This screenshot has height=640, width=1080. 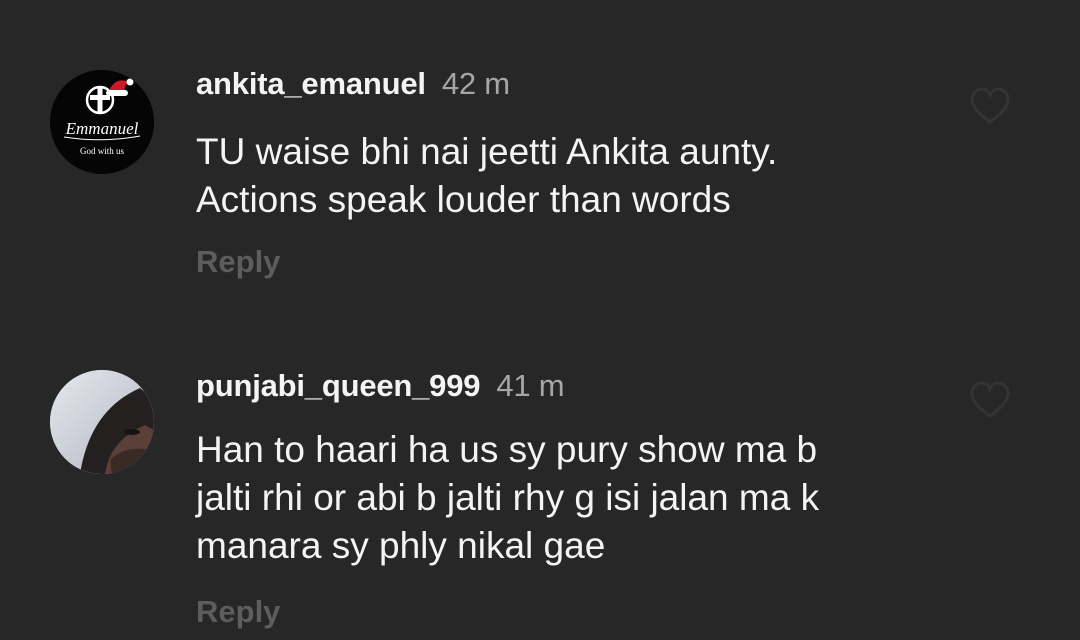 I want to click on avatar, so click(x=102, y=422).